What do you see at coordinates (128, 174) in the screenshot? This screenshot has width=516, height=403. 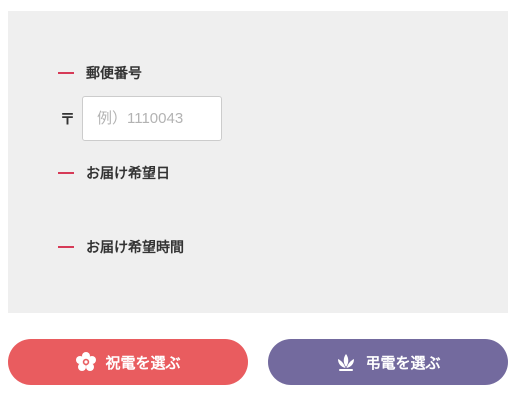 I see `delivery-date-label: お届け希望日` at bounding box center [128, 174].